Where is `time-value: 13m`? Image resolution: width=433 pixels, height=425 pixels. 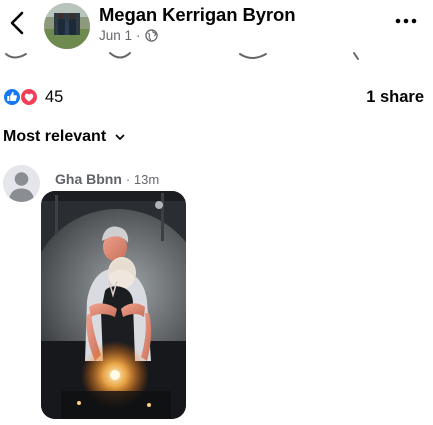
time-value: 13m is located at coordinates (146, 179).